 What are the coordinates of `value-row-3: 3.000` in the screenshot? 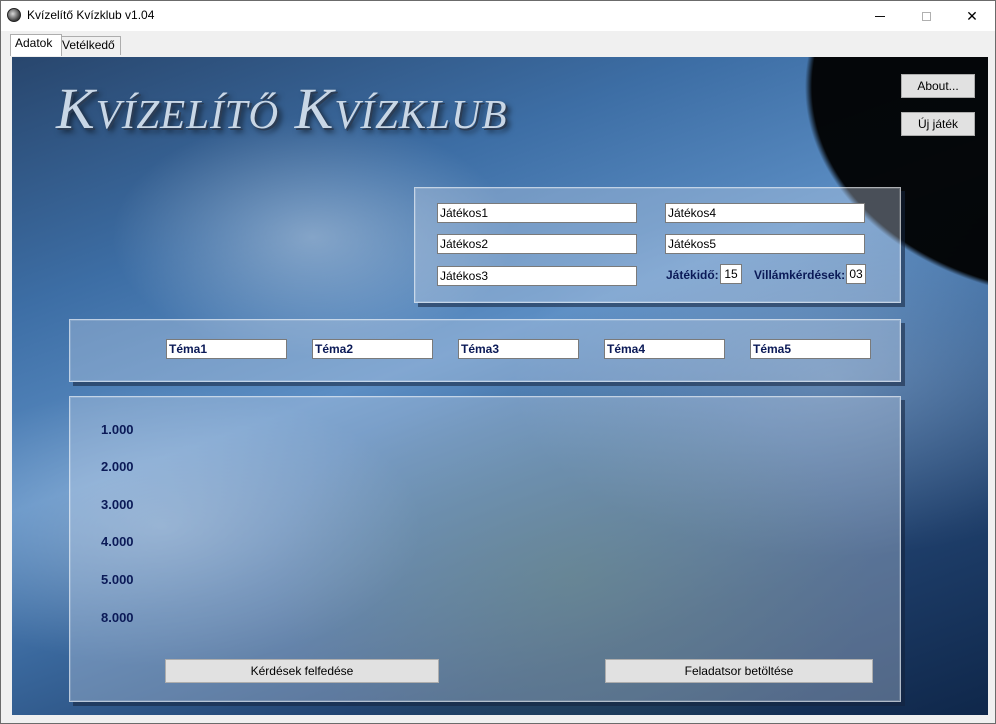 It's located at (117, 504).